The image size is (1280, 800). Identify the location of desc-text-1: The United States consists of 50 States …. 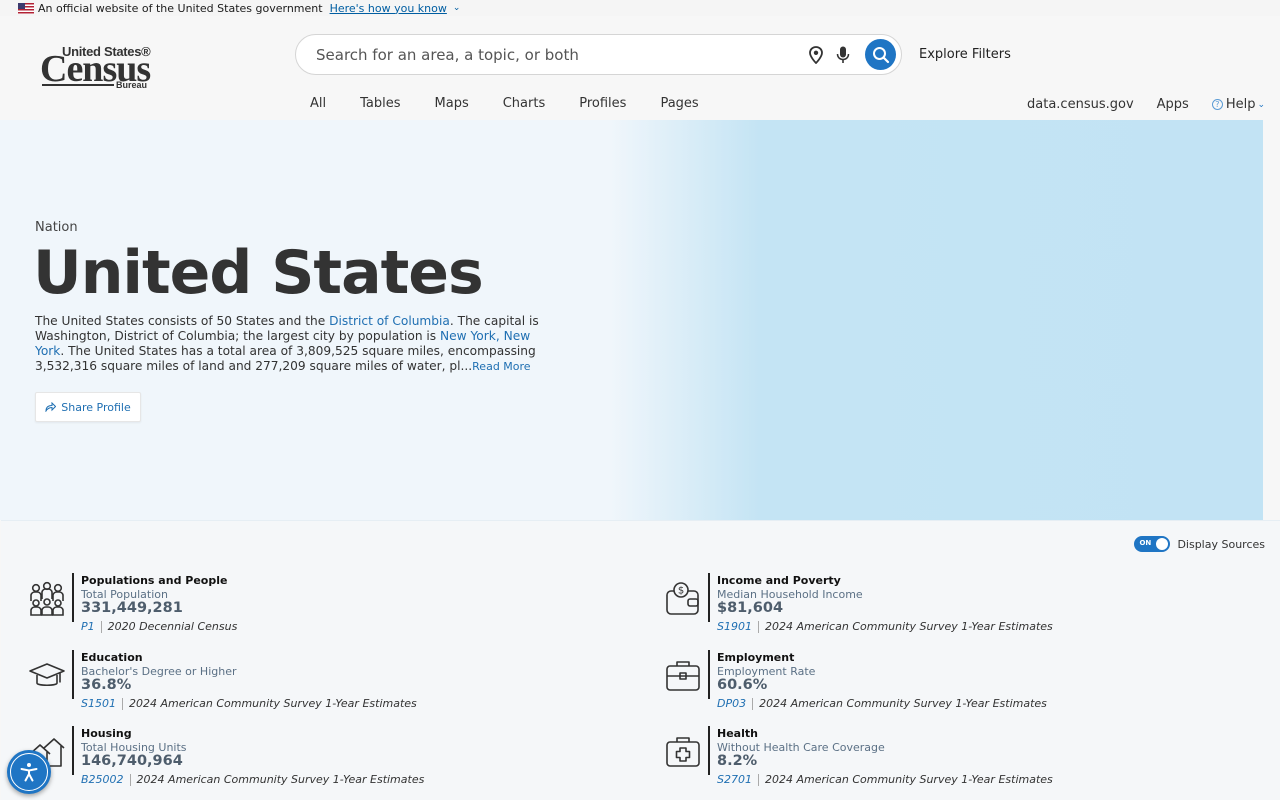
(182, 321).